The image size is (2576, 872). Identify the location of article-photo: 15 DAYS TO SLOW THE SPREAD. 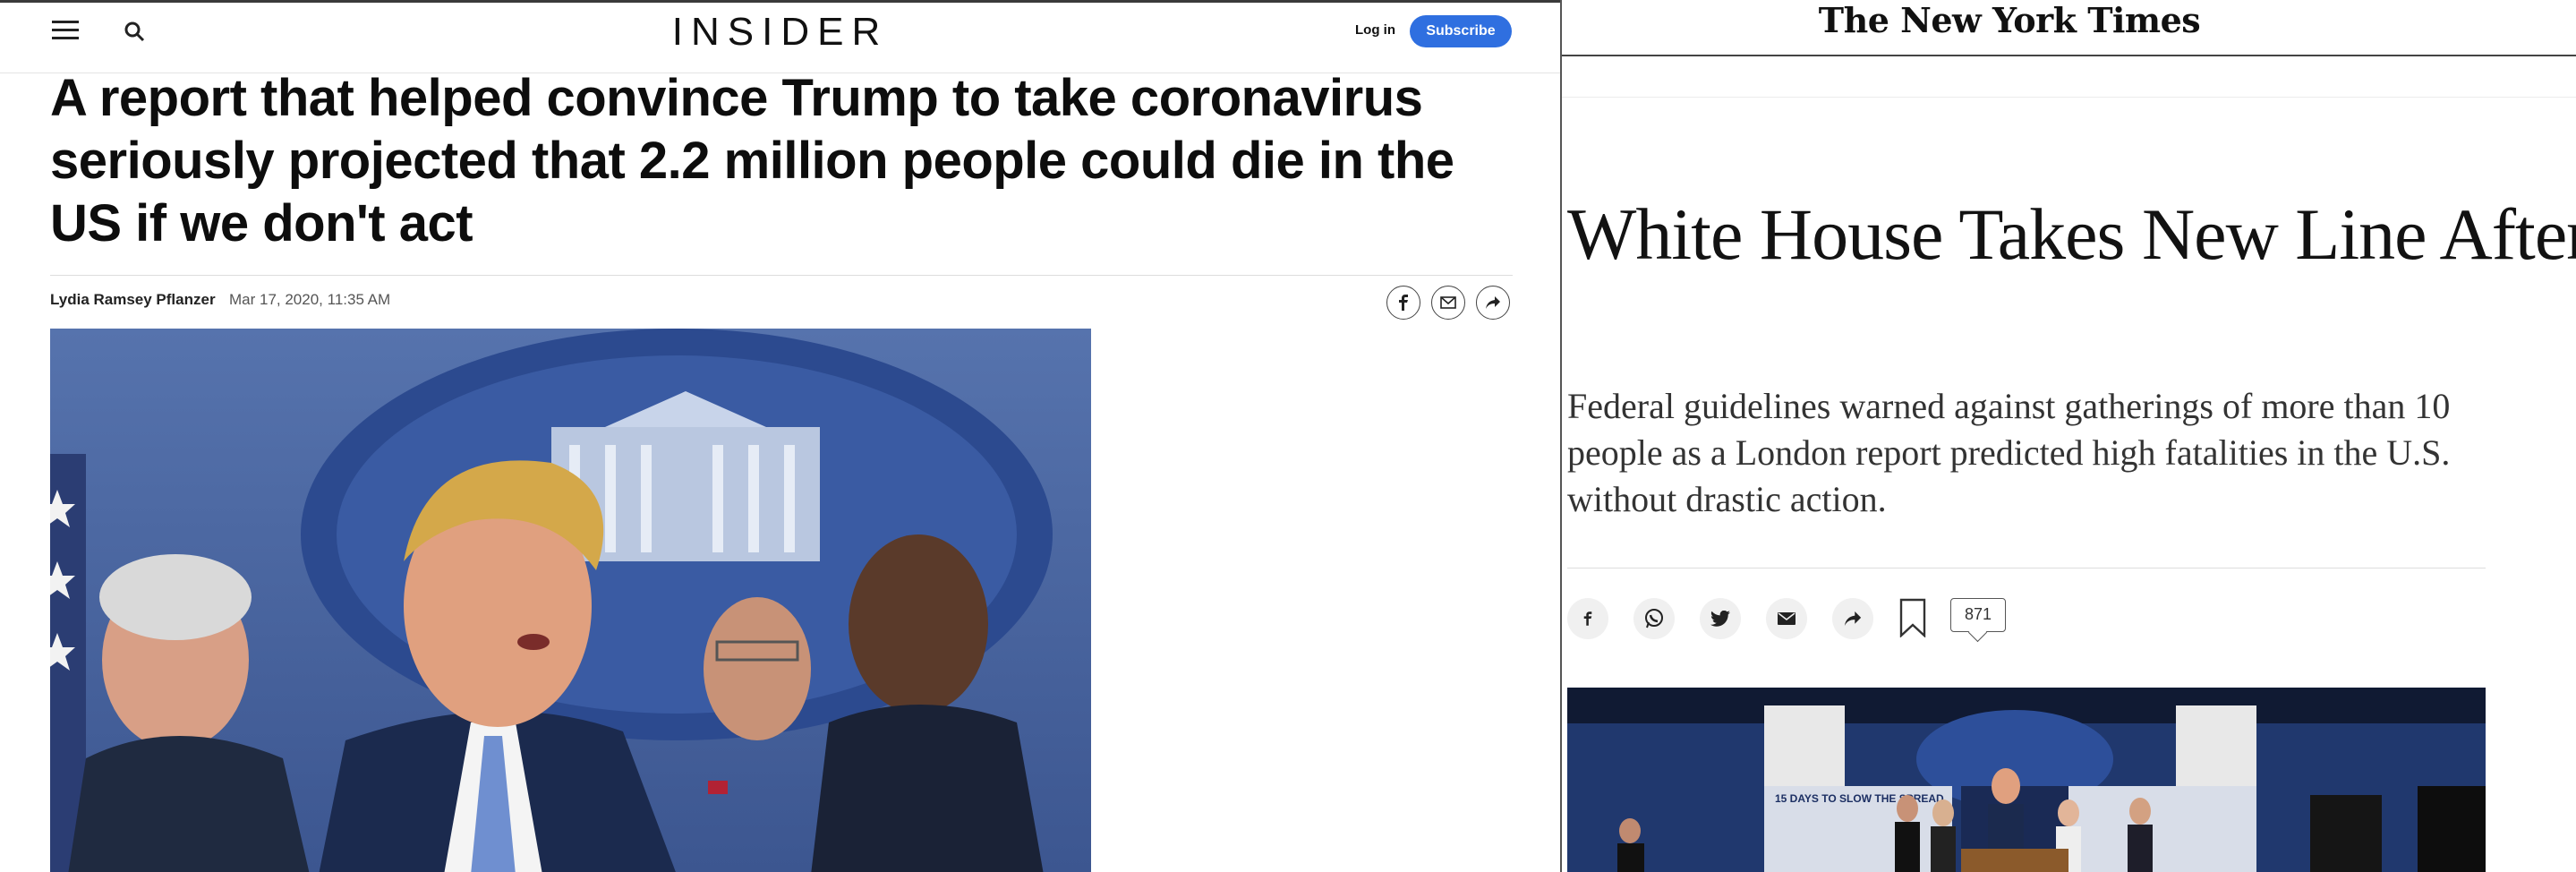
(2026, 780).